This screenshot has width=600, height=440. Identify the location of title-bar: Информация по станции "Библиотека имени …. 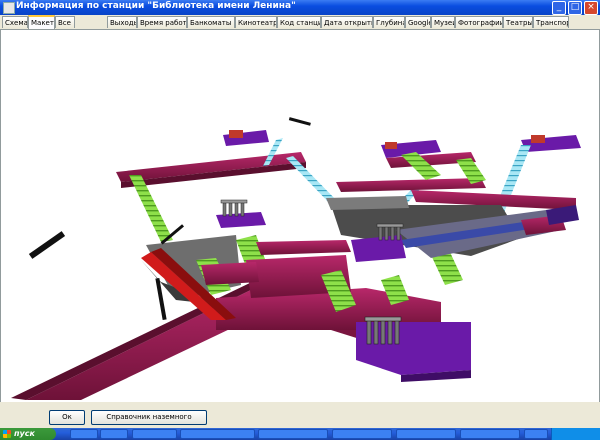
(300, 7).